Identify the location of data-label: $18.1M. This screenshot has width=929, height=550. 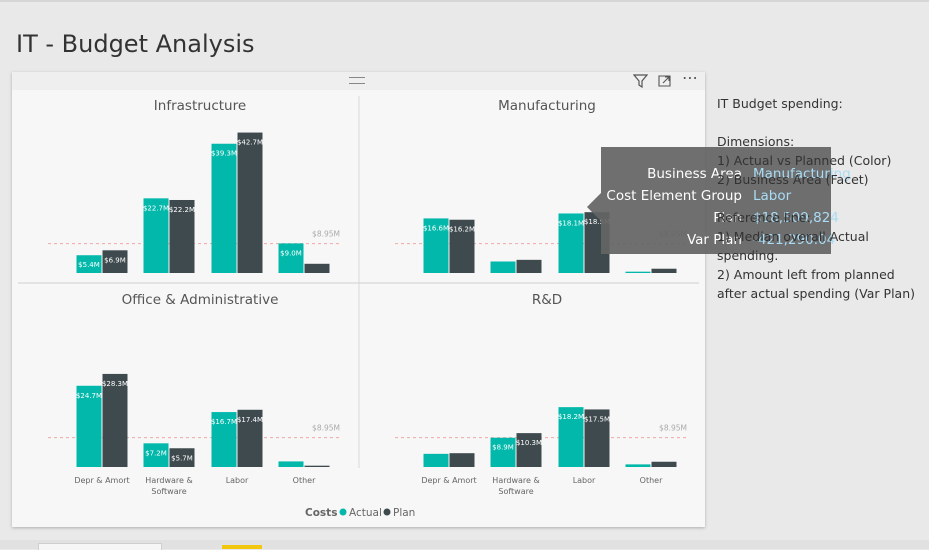
(571, 223).